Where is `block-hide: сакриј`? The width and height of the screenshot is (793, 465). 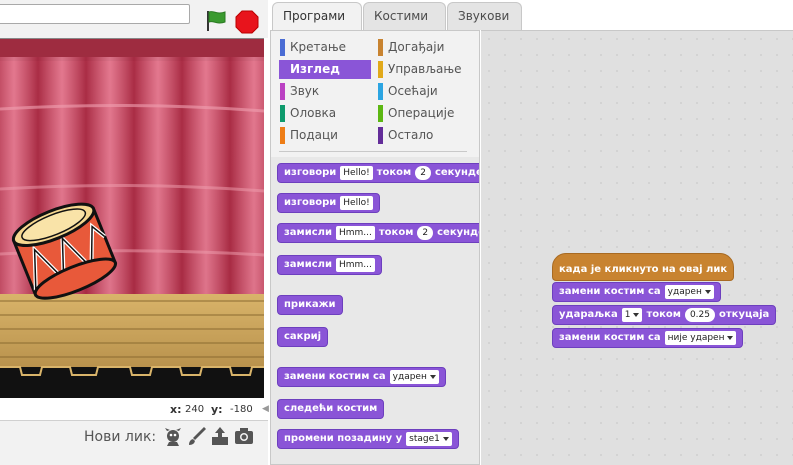
block-hide: сакриј is located at coordinates (303, 337).